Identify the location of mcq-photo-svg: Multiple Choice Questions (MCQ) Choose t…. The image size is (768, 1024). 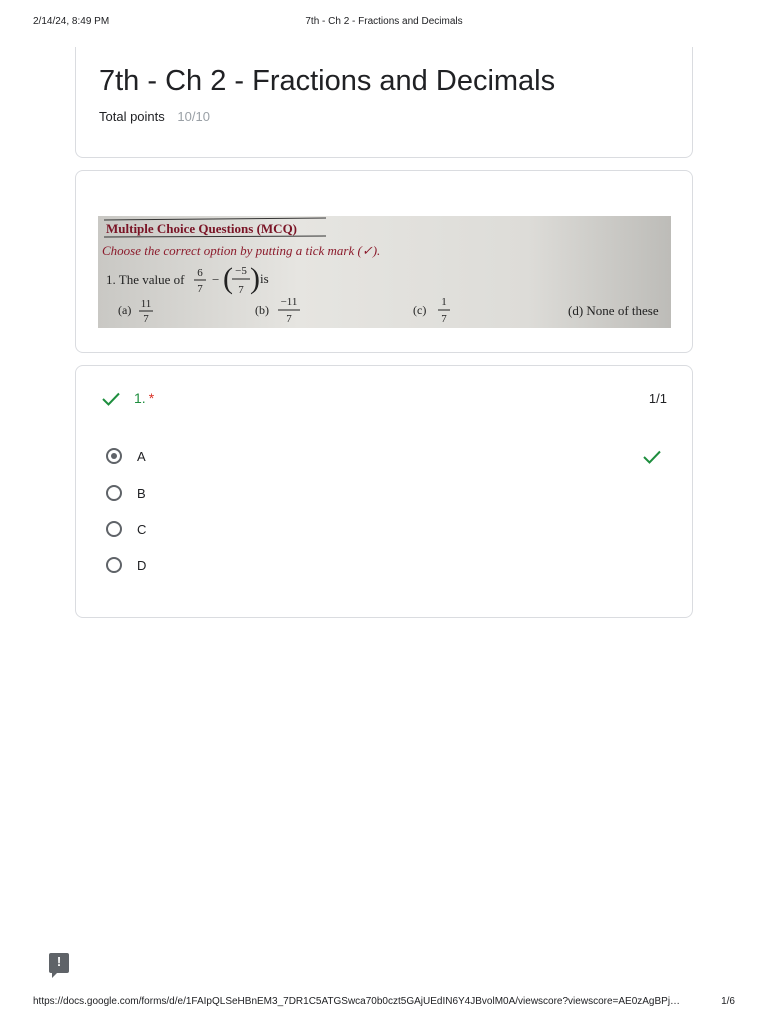
(384, 272).